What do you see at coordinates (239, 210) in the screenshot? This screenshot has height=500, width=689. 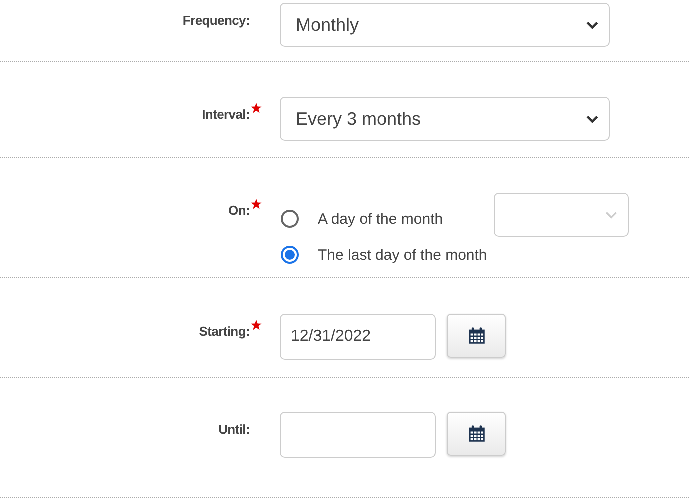 I see `field-label: On:` at bounding box center [239, 210].